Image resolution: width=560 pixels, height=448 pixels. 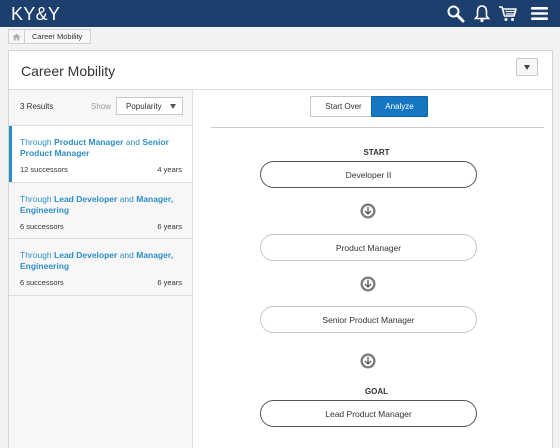 What do you see at coordinates (368, 247) in the screenshot?
I see `flow-node-step: Product Manager` at bounding box center [368, 247].